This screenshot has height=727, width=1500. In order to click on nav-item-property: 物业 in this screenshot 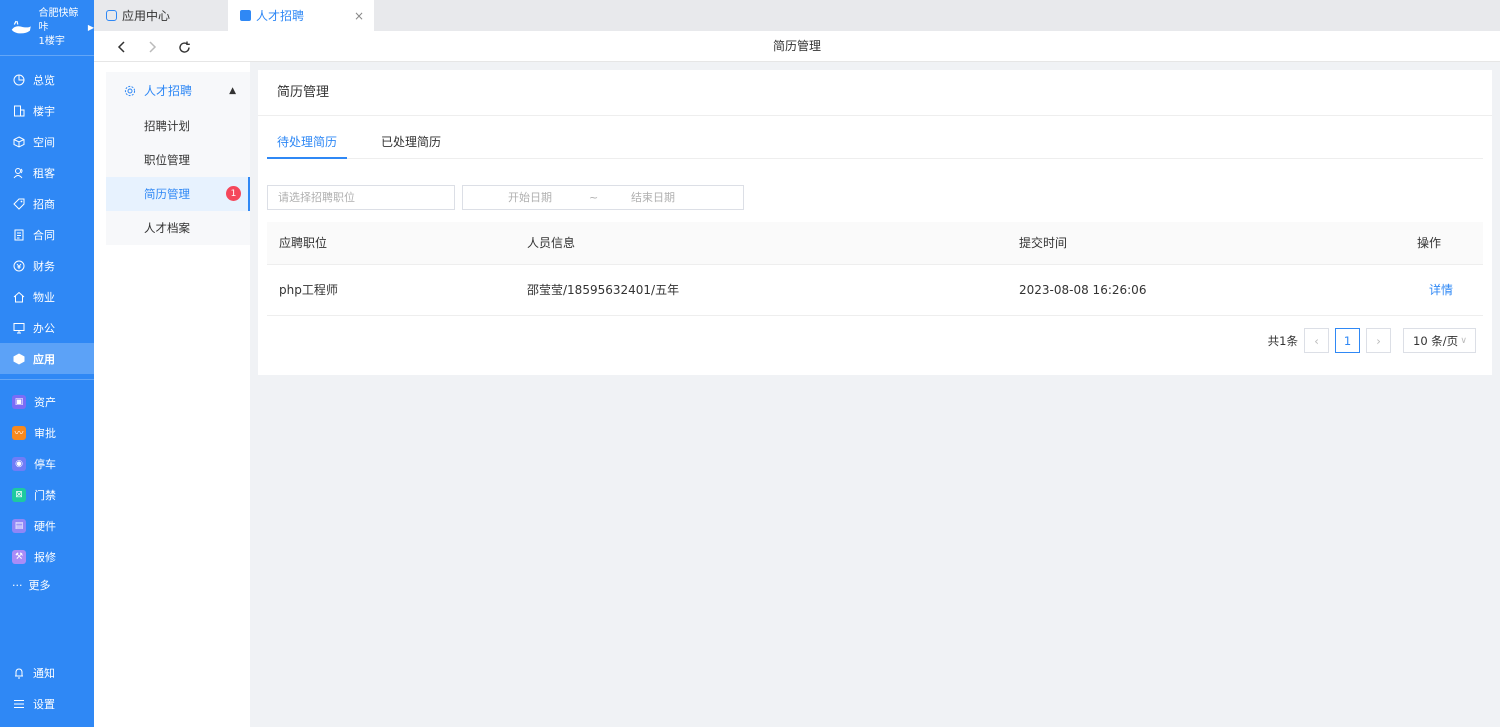, I will do `click(47, 296)`.